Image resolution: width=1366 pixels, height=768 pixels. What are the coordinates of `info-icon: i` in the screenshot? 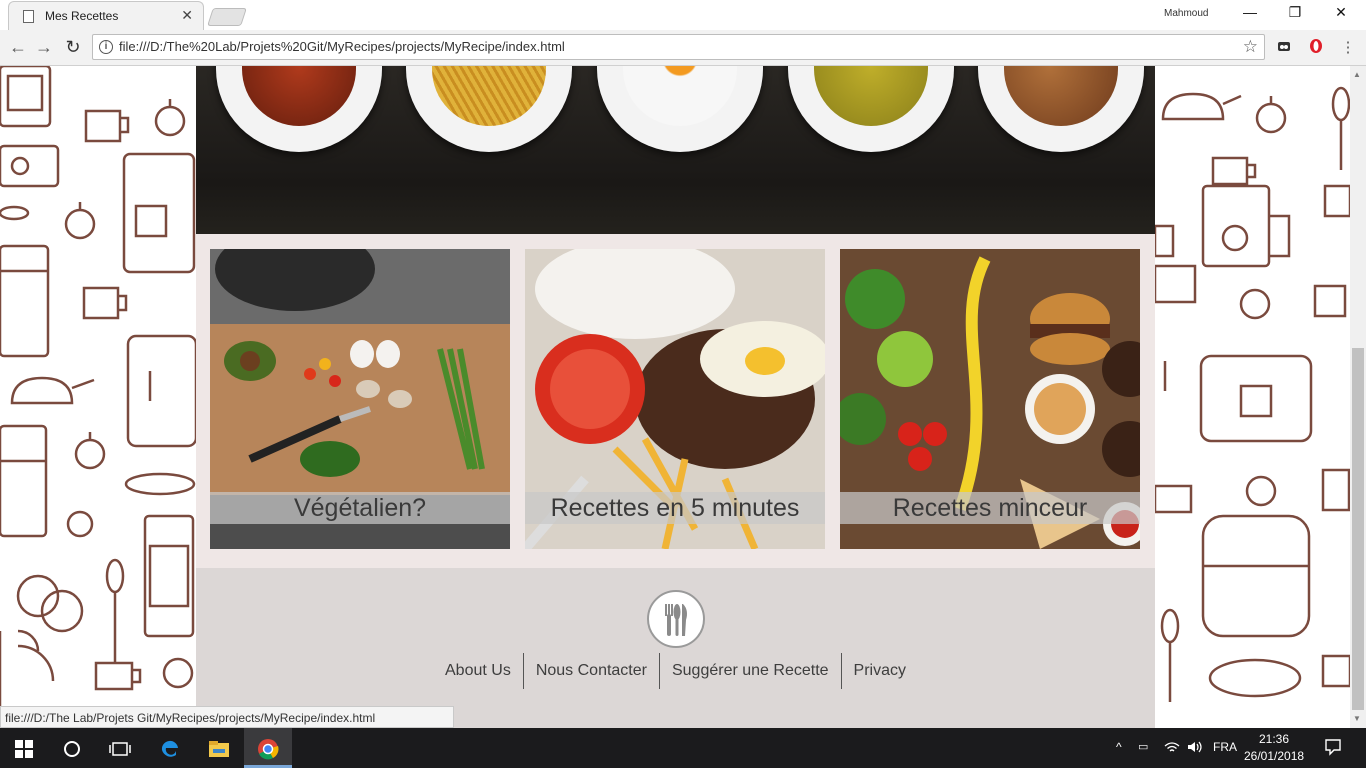 It's located at (106, 47).